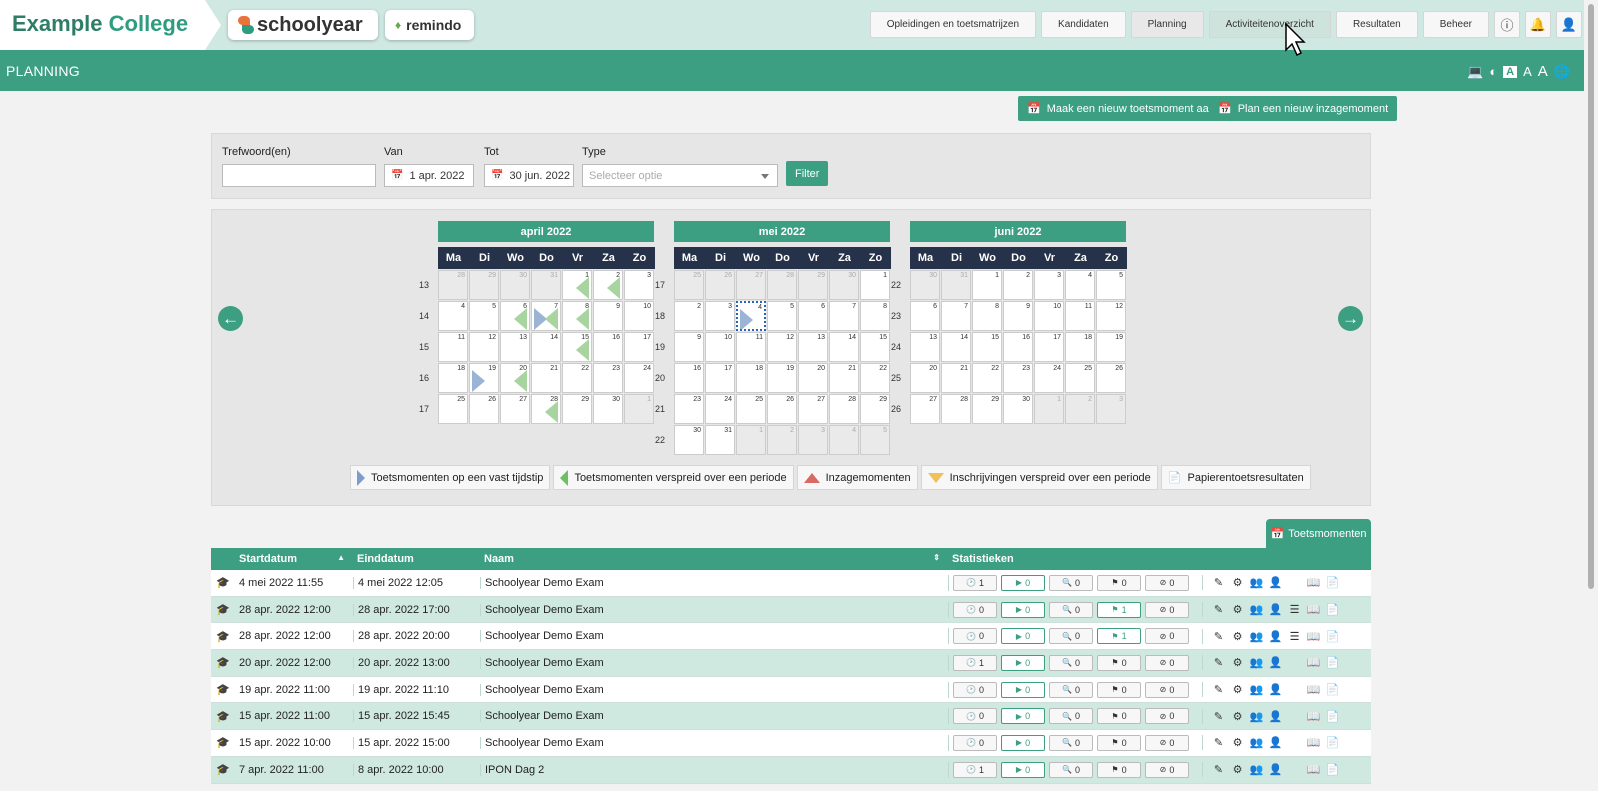 This screenshot has width=1598, height=791. I want to click on calendar-day: 9, so click(608, 316).